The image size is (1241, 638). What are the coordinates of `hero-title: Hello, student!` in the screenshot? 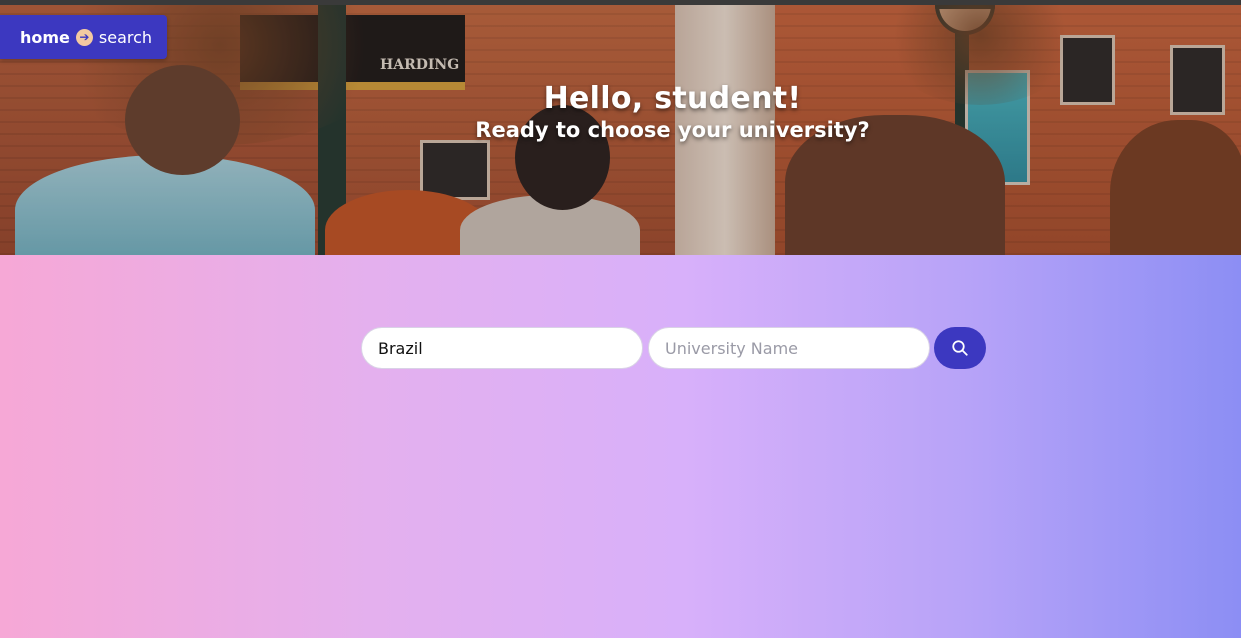 It's located at (672, 98).